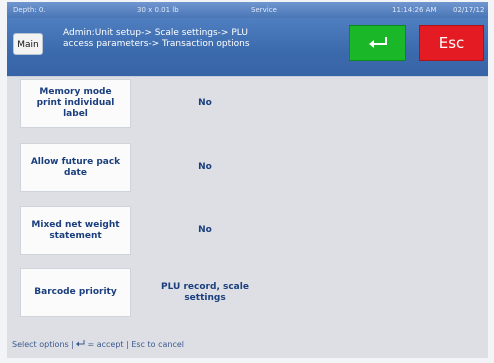 The width and height of the screenshot is (494, 363). I want to click on breadcrumb-line-2: access parameters-> Transaction options, so click(156, 44).